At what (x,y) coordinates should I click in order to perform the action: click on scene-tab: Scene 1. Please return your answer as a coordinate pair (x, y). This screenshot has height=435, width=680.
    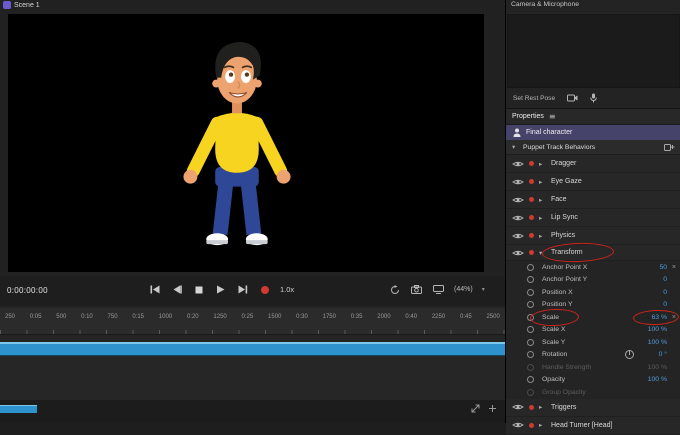
    Looking at the image, I should click on (21, 5).